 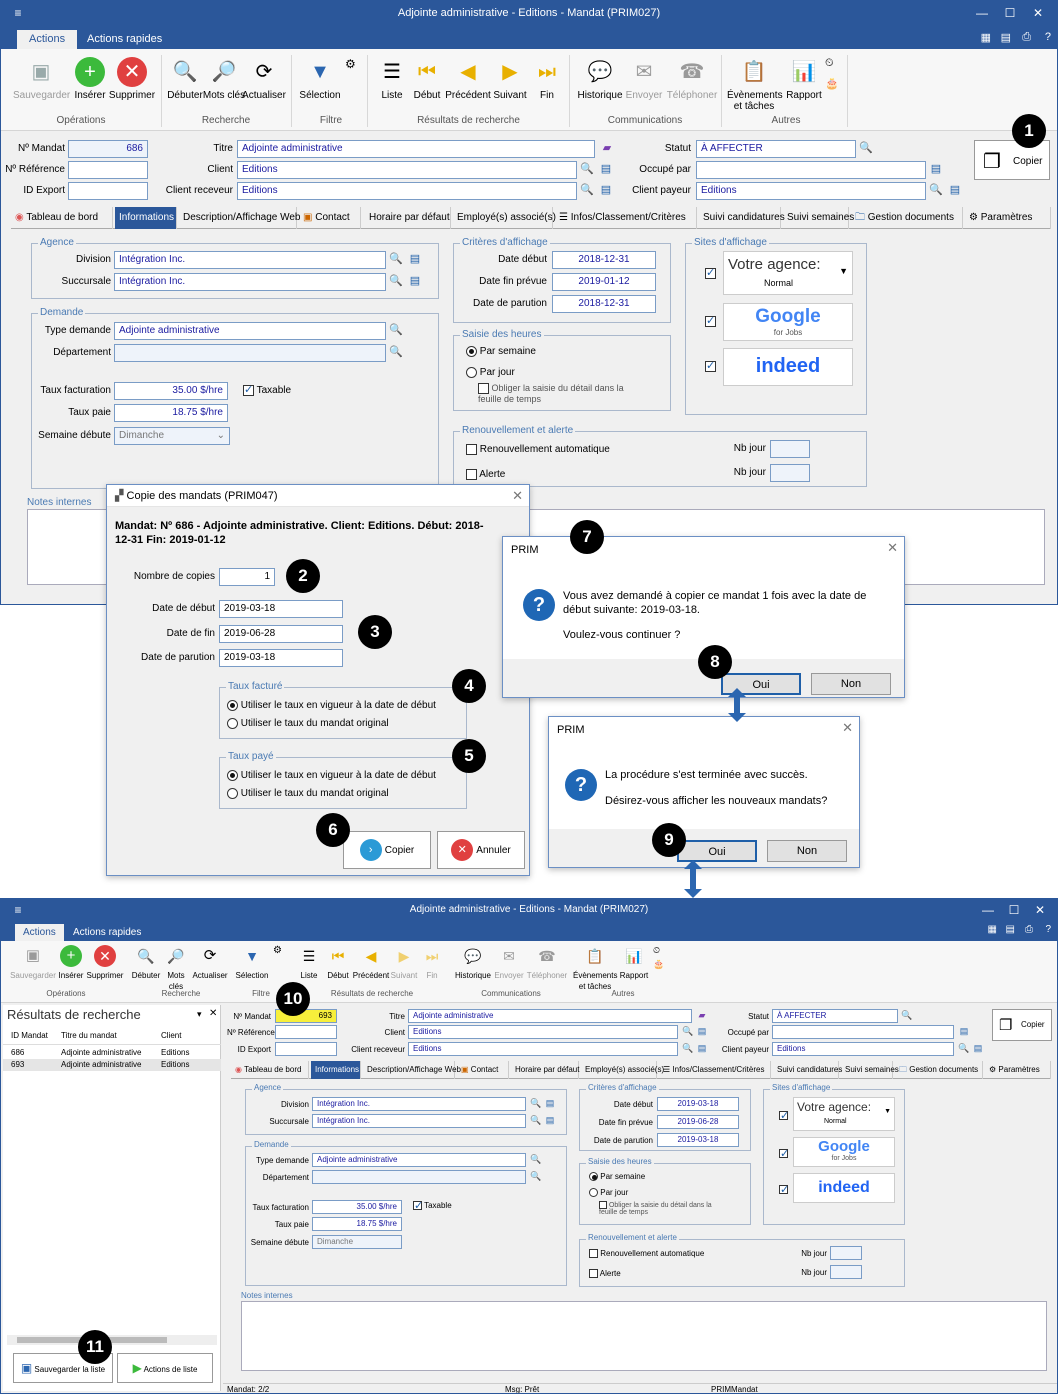 I want to click on annuler-button: ✕ Annuler, so click(x=481, y=850).